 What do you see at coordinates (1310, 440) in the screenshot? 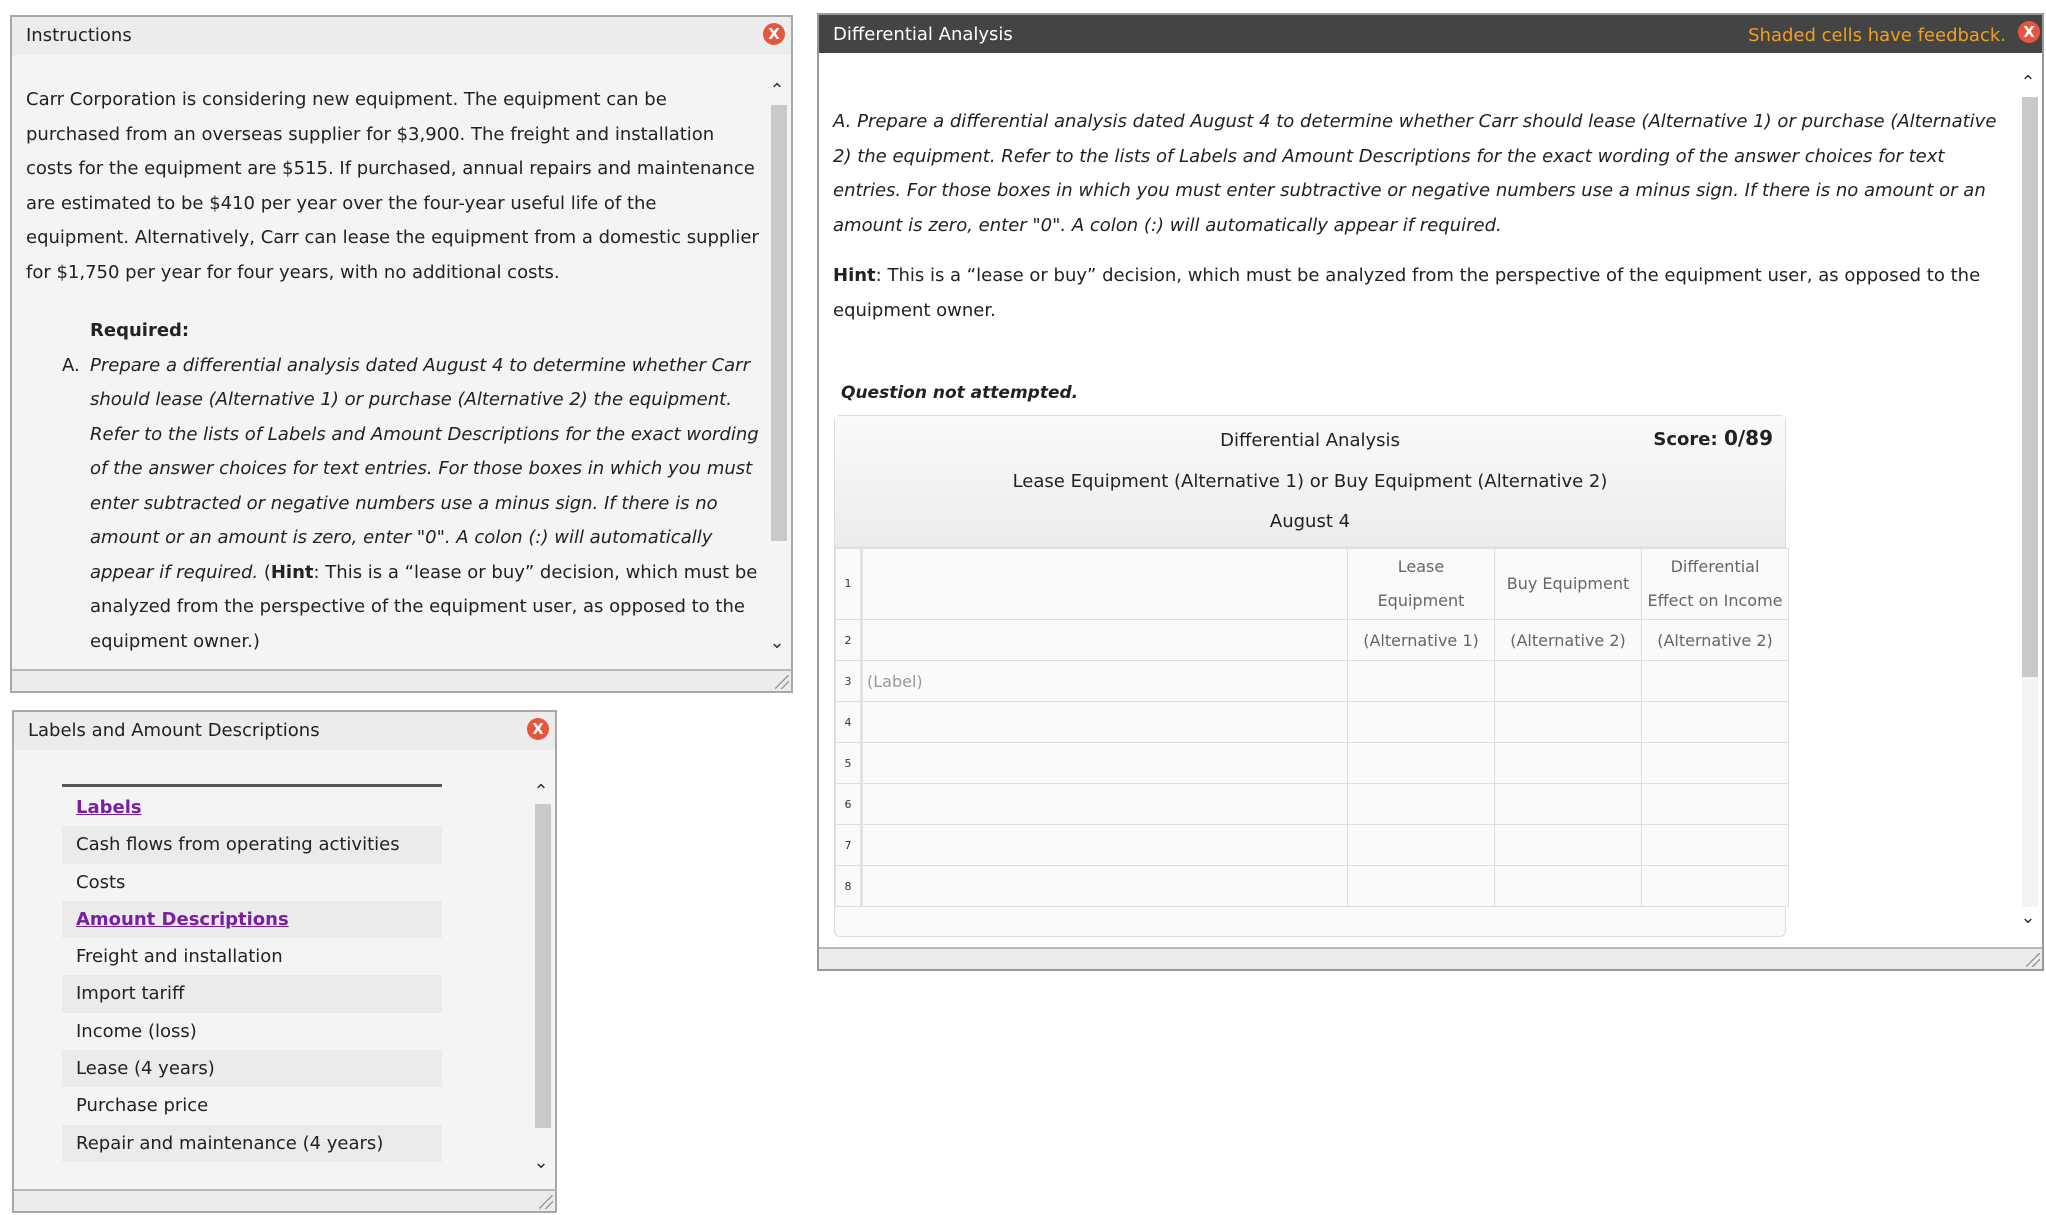
I see `worksheet-title: Differential Analysis` at bounding box center [1310, 440].